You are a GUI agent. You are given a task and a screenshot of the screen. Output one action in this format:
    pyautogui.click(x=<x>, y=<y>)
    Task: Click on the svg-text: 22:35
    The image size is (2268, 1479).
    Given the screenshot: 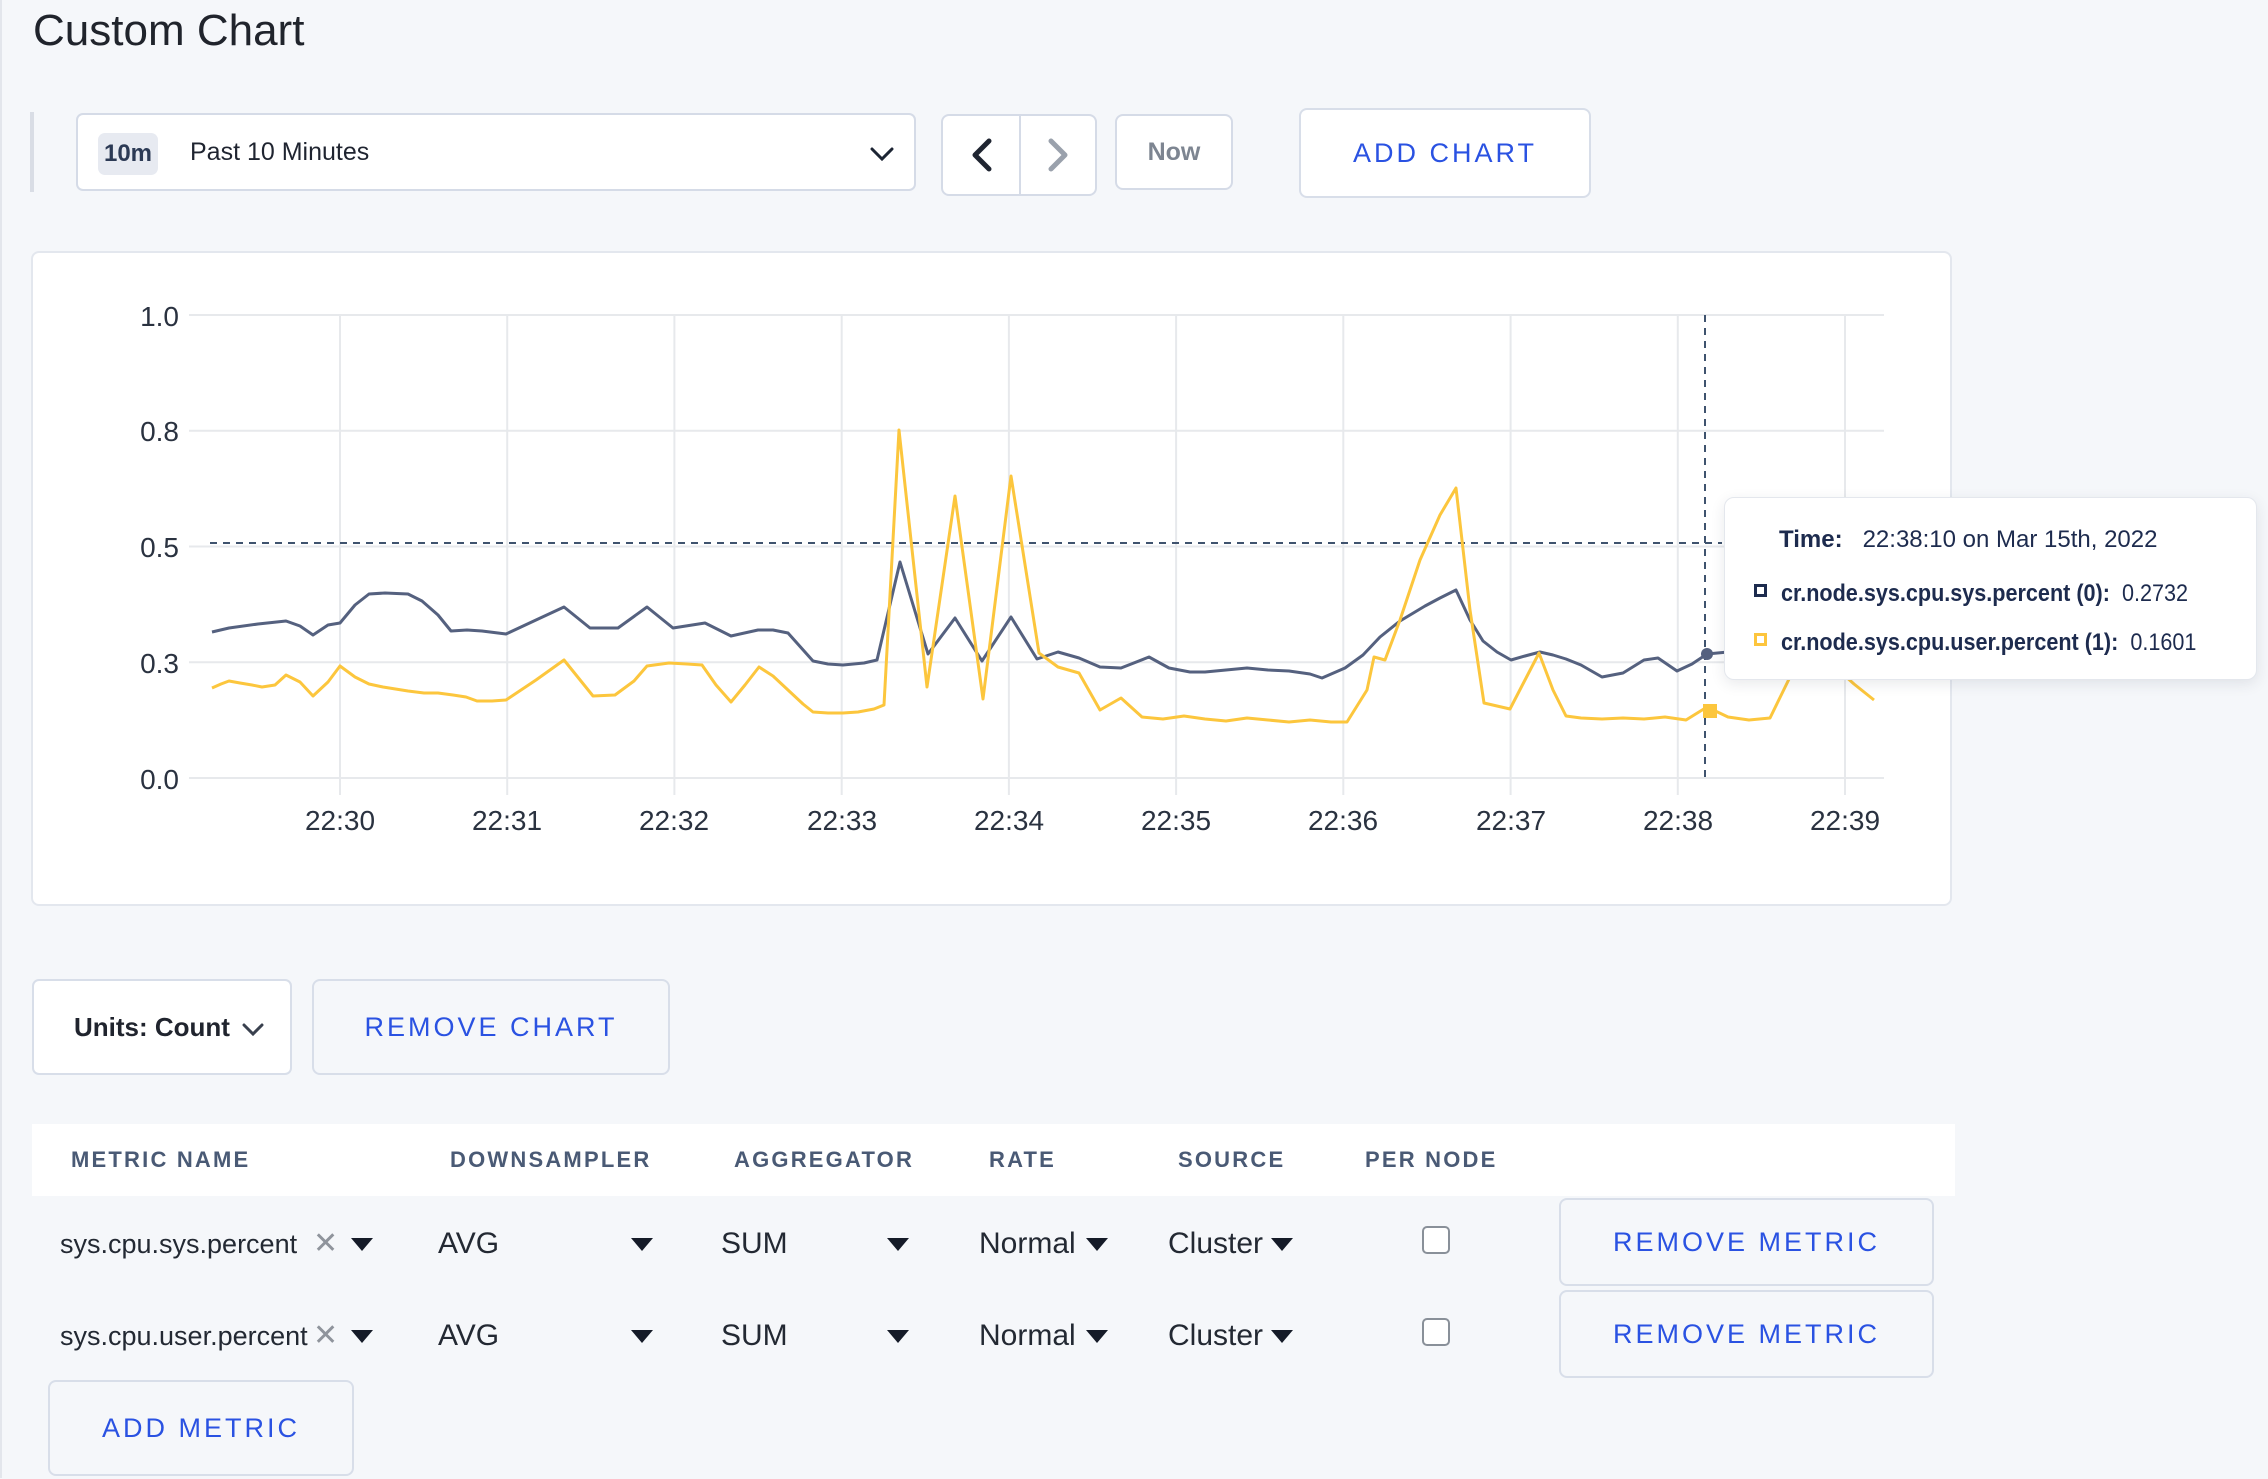 What is the action you would take?
    pyautogui.click(x=1176, y=820)
    